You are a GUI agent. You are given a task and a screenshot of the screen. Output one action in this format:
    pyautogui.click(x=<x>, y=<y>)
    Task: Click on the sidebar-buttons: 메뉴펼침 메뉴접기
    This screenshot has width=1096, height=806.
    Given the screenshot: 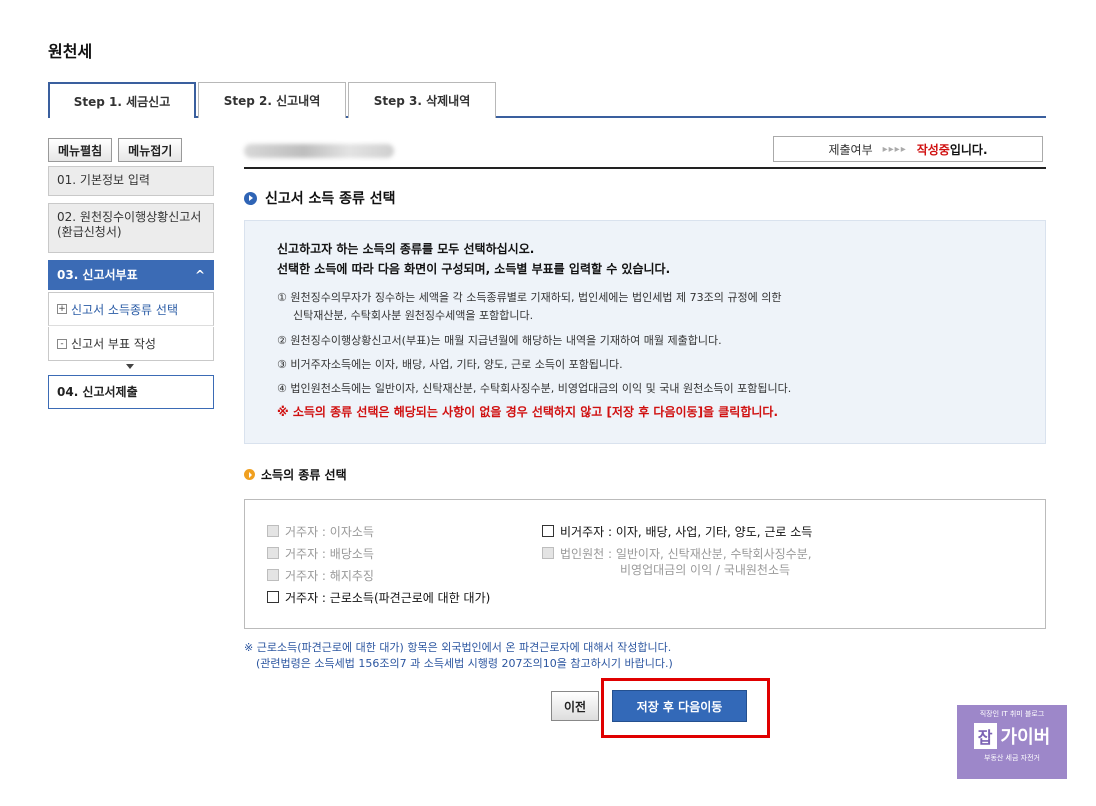 What is the action you would take?
    pyautogui.click(x=131, y=150)
    